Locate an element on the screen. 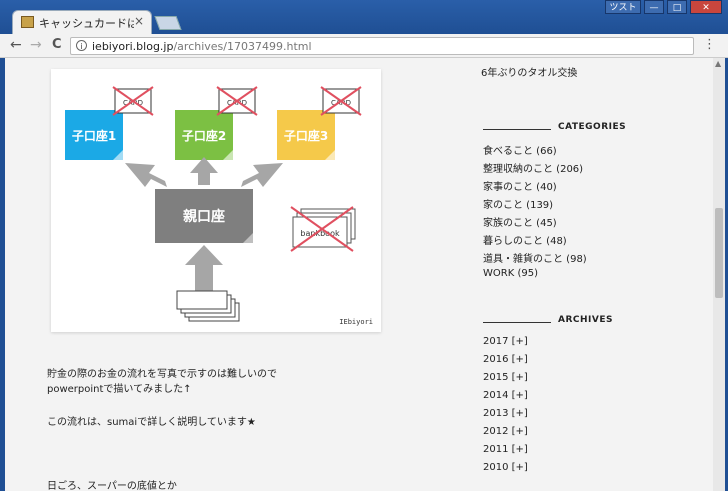 This screenshot has height=491, width=728. category-item: 家のこと (139) is located at coordinates (535, 205).